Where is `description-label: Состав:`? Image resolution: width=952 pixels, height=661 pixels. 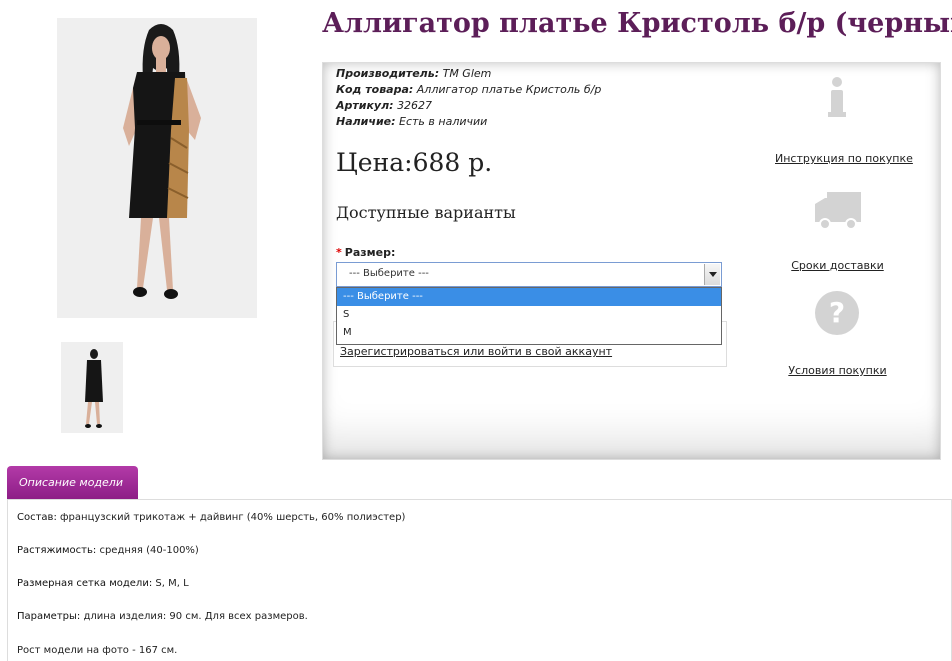 description-label: Состав: is located at coordinates (37, 517).